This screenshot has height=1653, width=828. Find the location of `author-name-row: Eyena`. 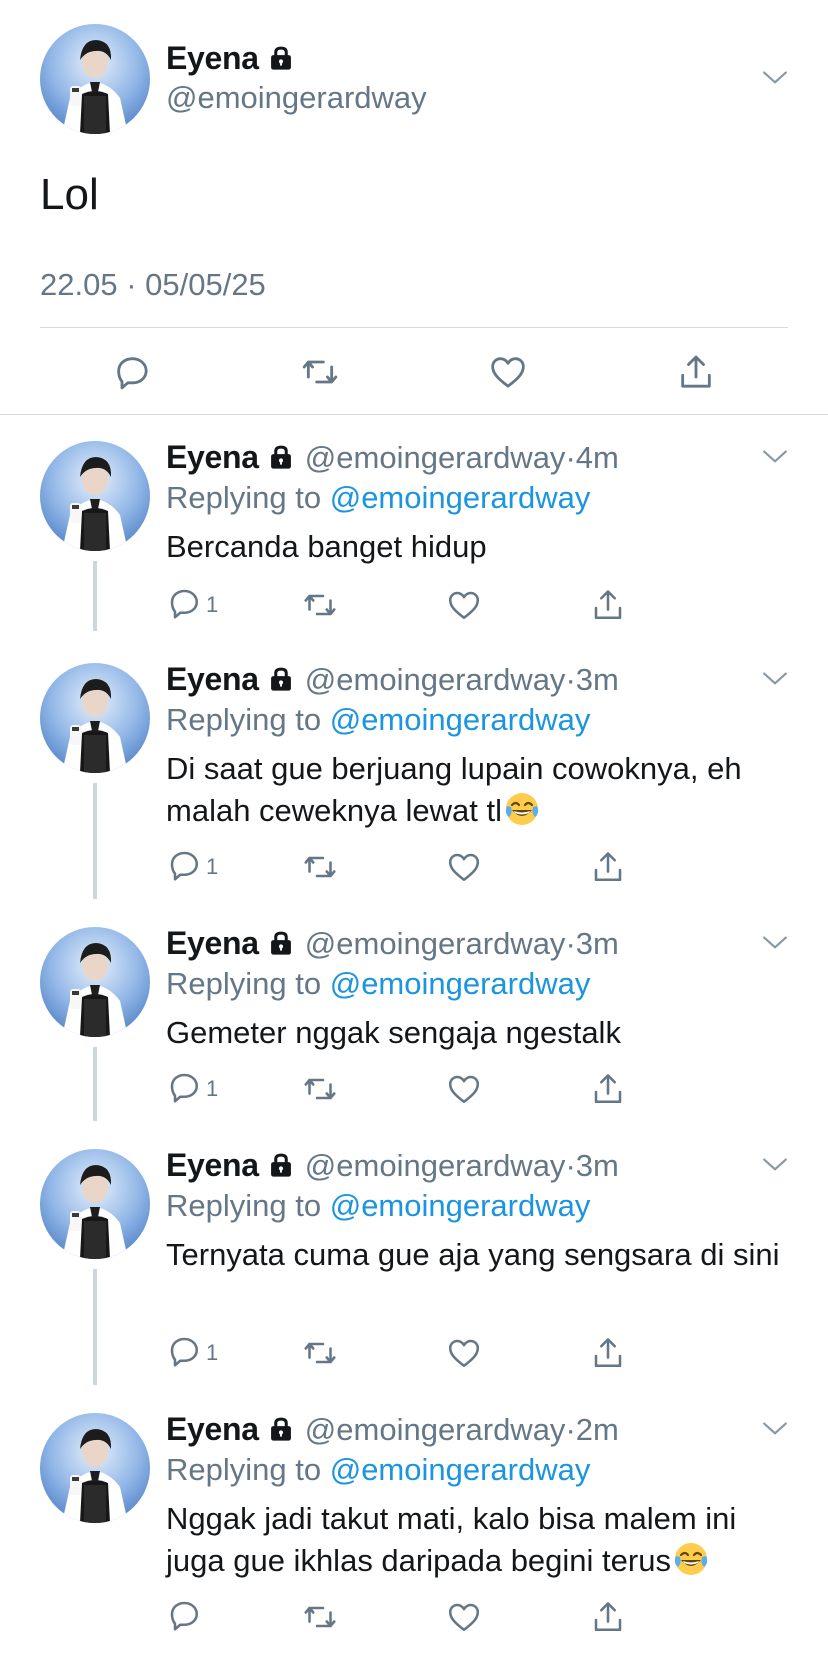

author-name-row: Eyena is located at coordinates (230, 59).